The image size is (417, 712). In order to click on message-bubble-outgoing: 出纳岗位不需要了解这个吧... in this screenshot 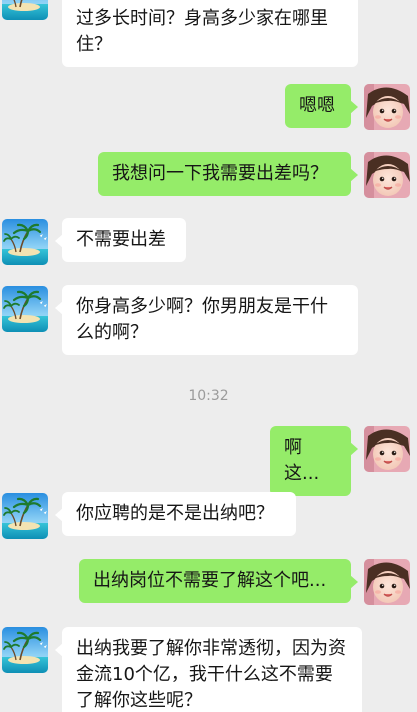, I will do `click(218, 581)`.